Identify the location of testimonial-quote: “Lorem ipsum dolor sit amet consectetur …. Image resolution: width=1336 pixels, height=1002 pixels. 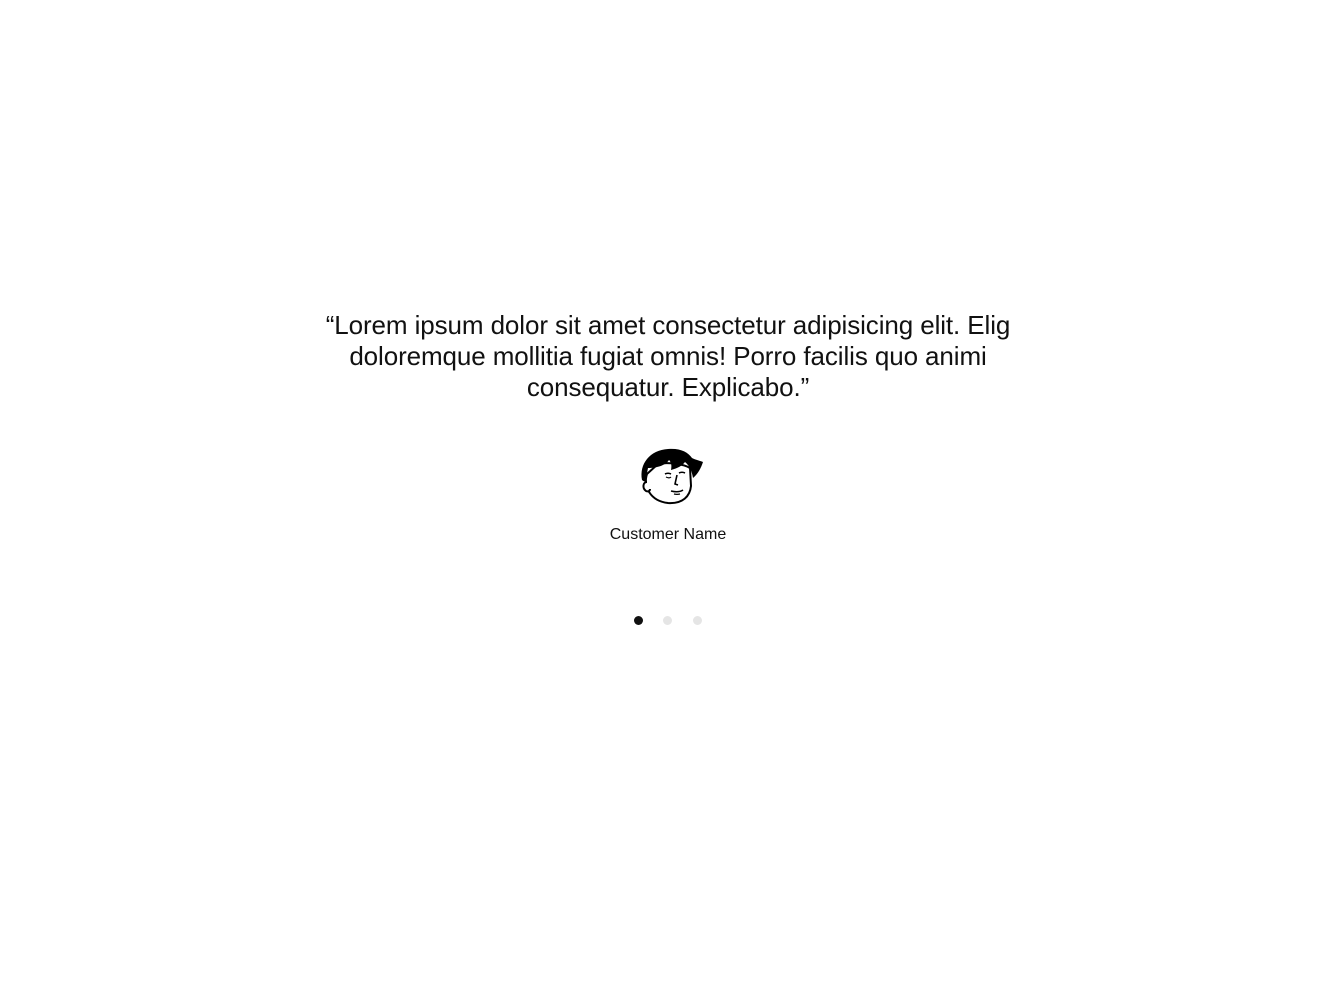
(668, 356).